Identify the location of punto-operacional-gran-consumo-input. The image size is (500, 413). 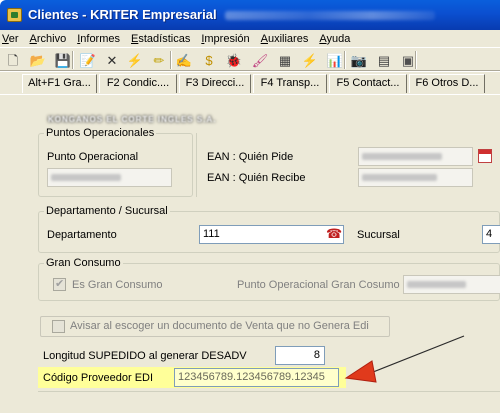
(451, 284).